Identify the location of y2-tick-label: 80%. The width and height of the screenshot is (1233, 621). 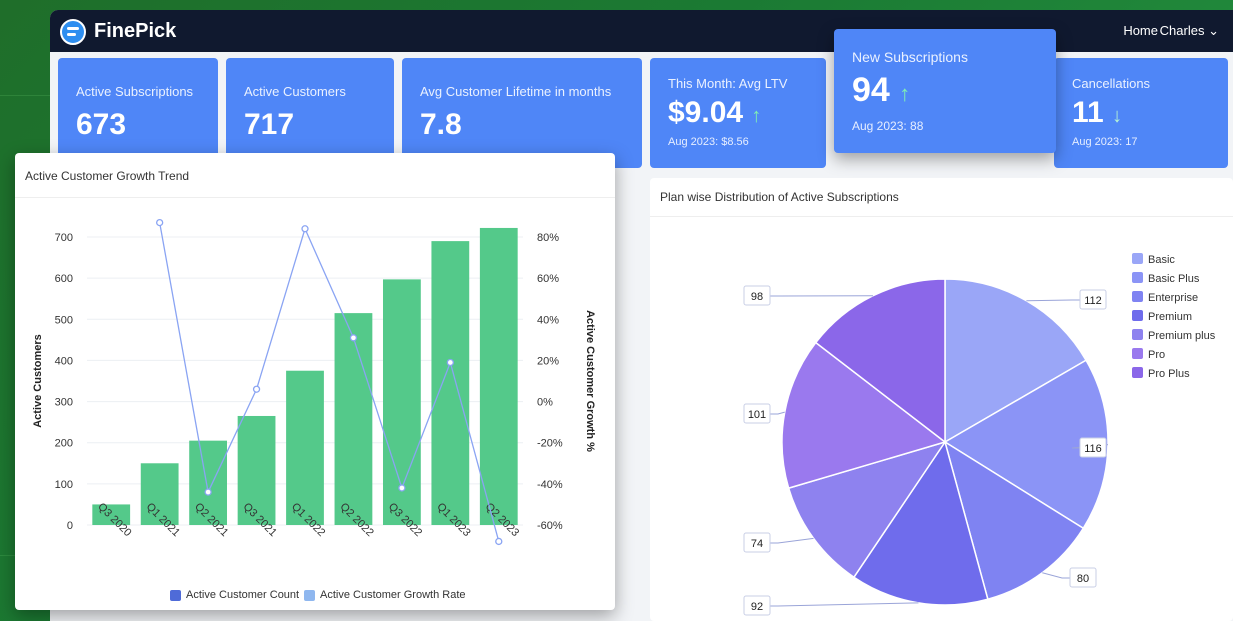
(548, 238).